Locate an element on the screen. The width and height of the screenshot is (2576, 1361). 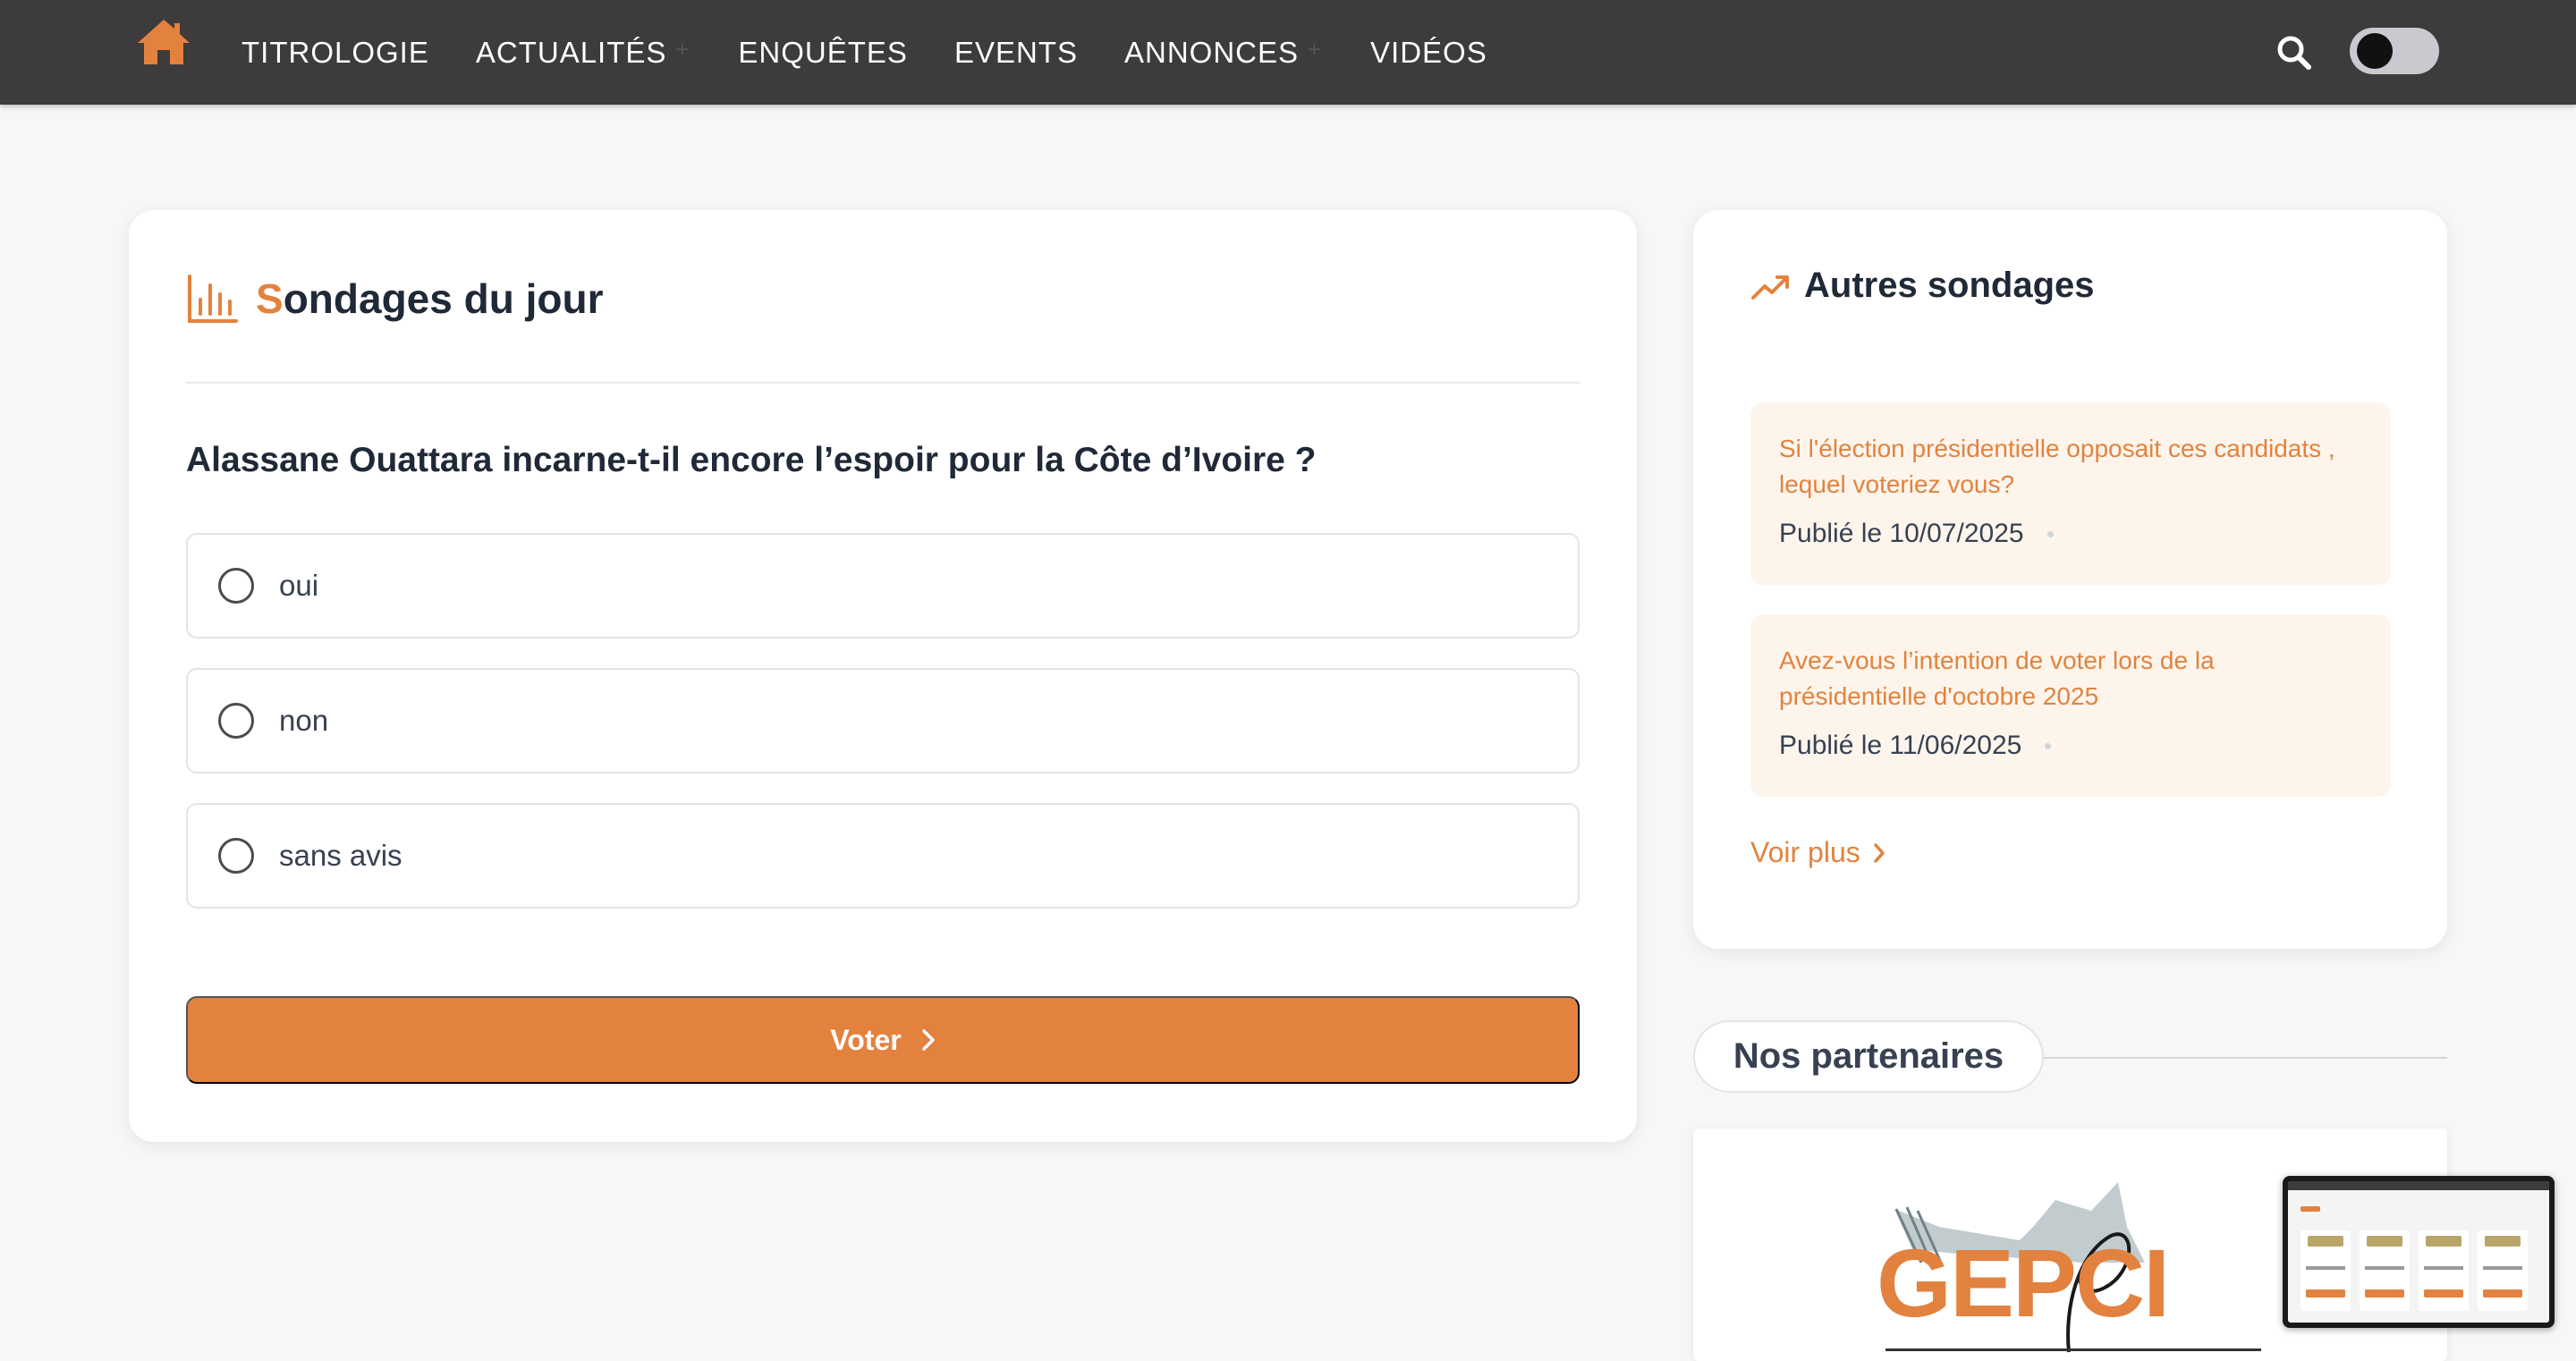
nav-item-titrologie: TITROLOGIE is located at coordinates (335, 53).